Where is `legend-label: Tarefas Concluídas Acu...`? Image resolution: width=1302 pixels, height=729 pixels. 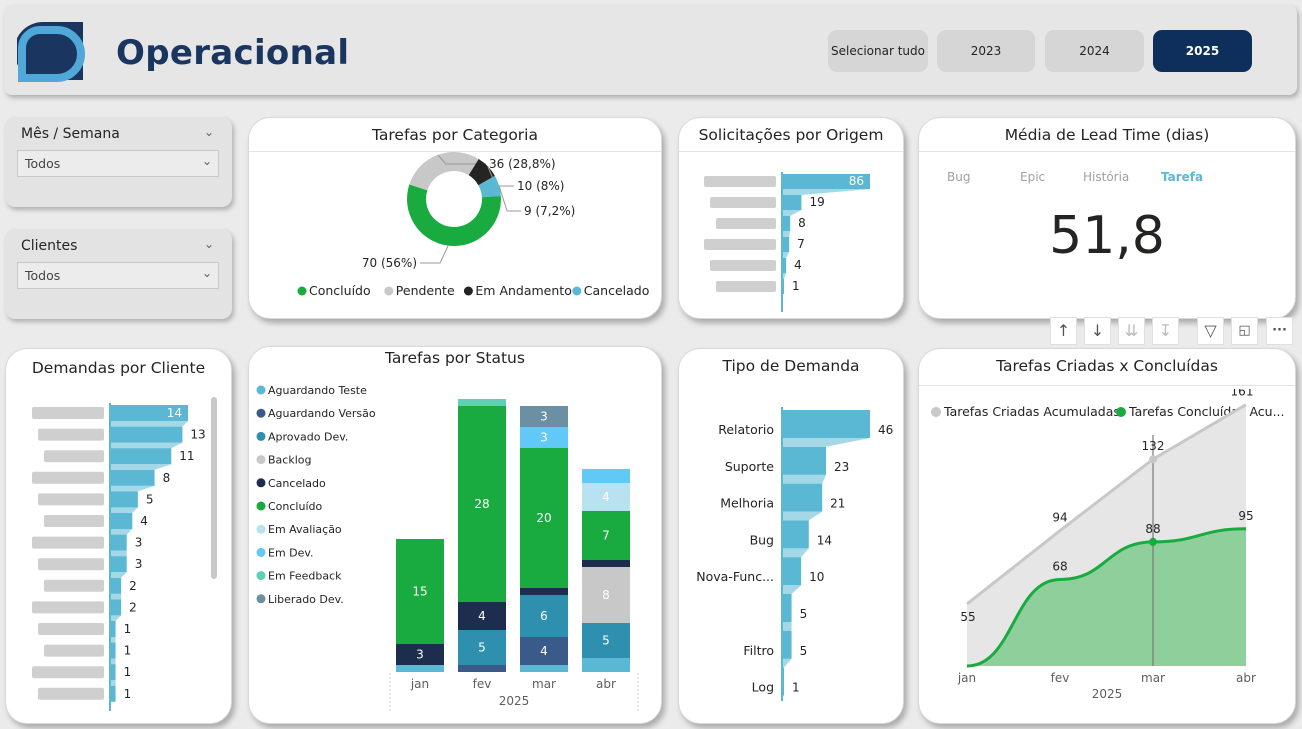
legend-label: Tarefas Concluídas Acu... is located at coordinates (1206, 411).